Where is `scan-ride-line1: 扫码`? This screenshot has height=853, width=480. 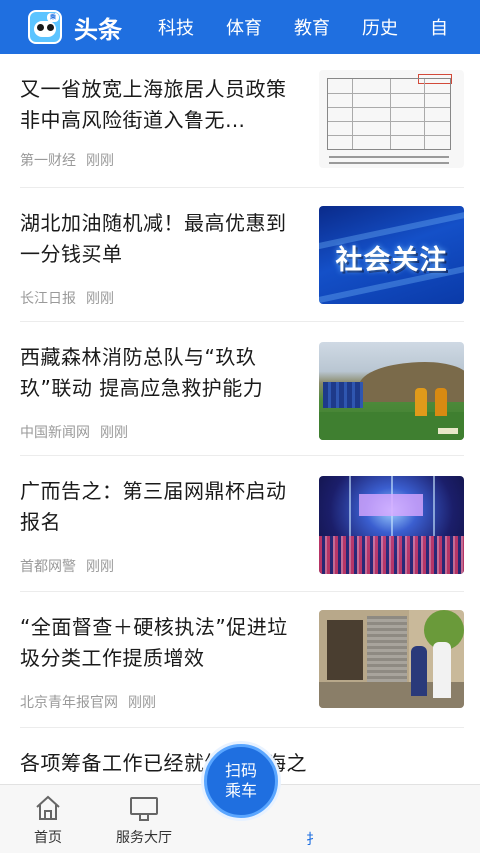
scan-ride-line1: 扫码 is located at coordinates (240, 770).